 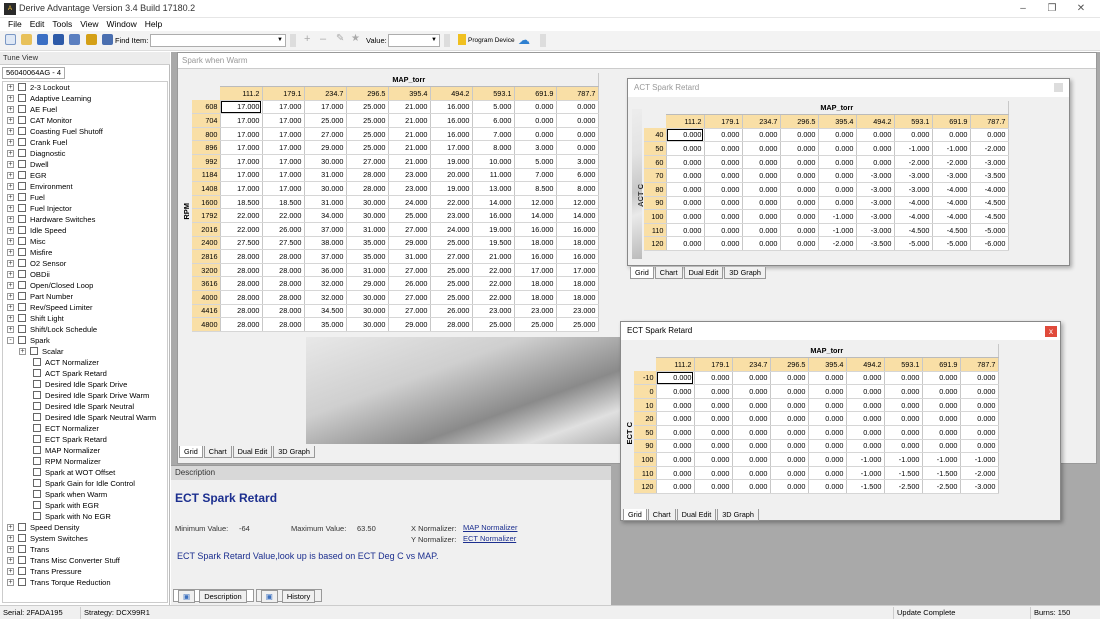 What do you see at coordinates (989, 230) in the screenshot?
I see `grid-cell: -5.000` at bounding box center [989, 230].